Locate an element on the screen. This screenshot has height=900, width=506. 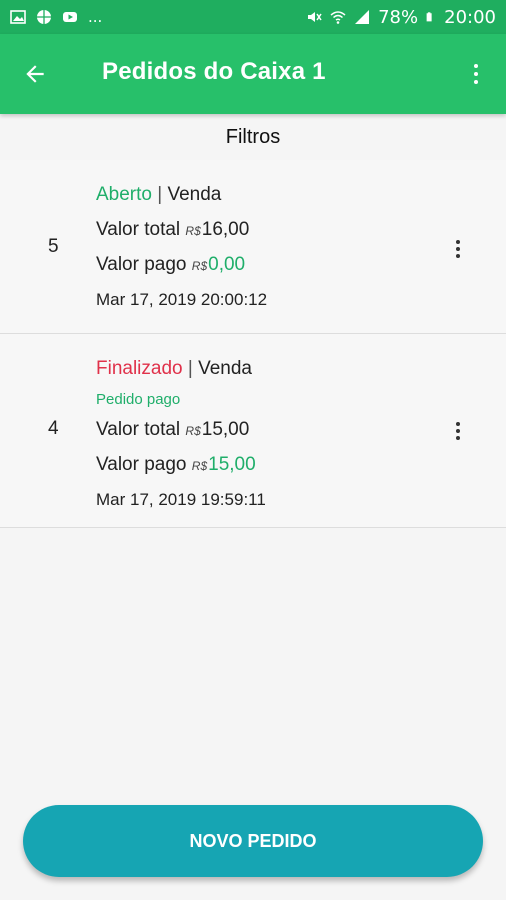
order-number: 4 is located at coordinates (53, 428).